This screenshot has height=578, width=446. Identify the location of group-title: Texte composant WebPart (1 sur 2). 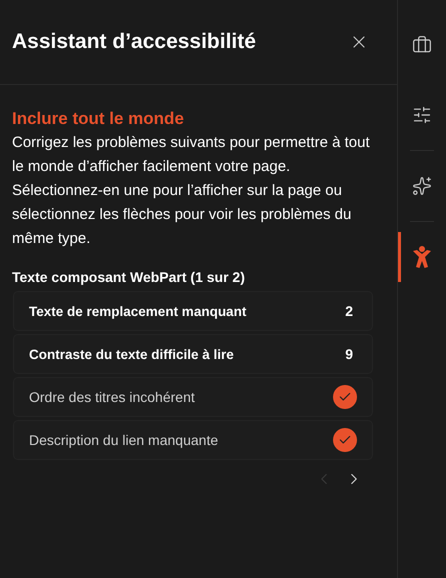
(129, 277).